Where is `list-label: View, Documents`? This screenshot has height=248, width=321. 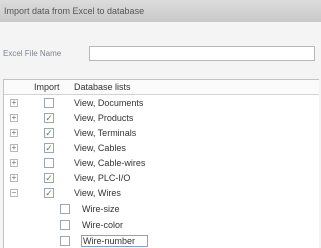
list-label: View, Documents is located at coordinates (109, 103).